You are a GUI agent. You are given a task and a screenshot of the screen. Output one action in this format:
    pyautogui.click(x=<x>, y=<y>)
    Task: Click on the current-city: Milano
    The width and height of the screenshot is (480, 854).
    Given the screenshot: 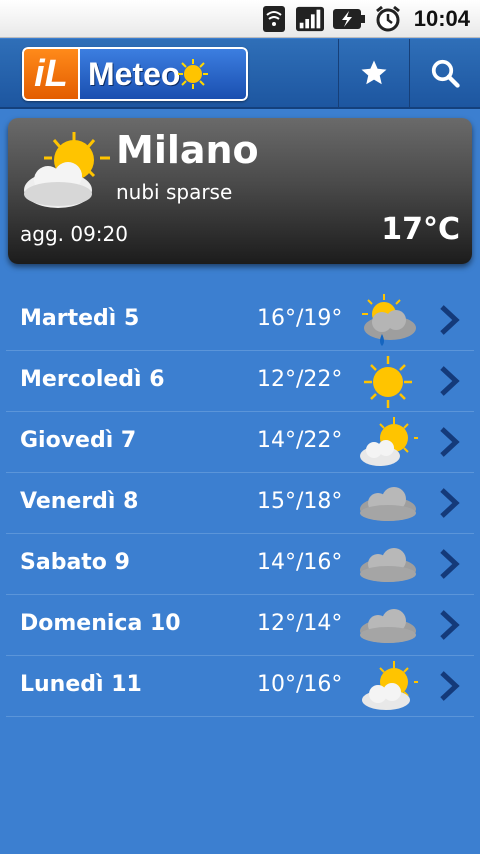 What is the action you would take?
    pyautogui.click(x=187, y=150)
    